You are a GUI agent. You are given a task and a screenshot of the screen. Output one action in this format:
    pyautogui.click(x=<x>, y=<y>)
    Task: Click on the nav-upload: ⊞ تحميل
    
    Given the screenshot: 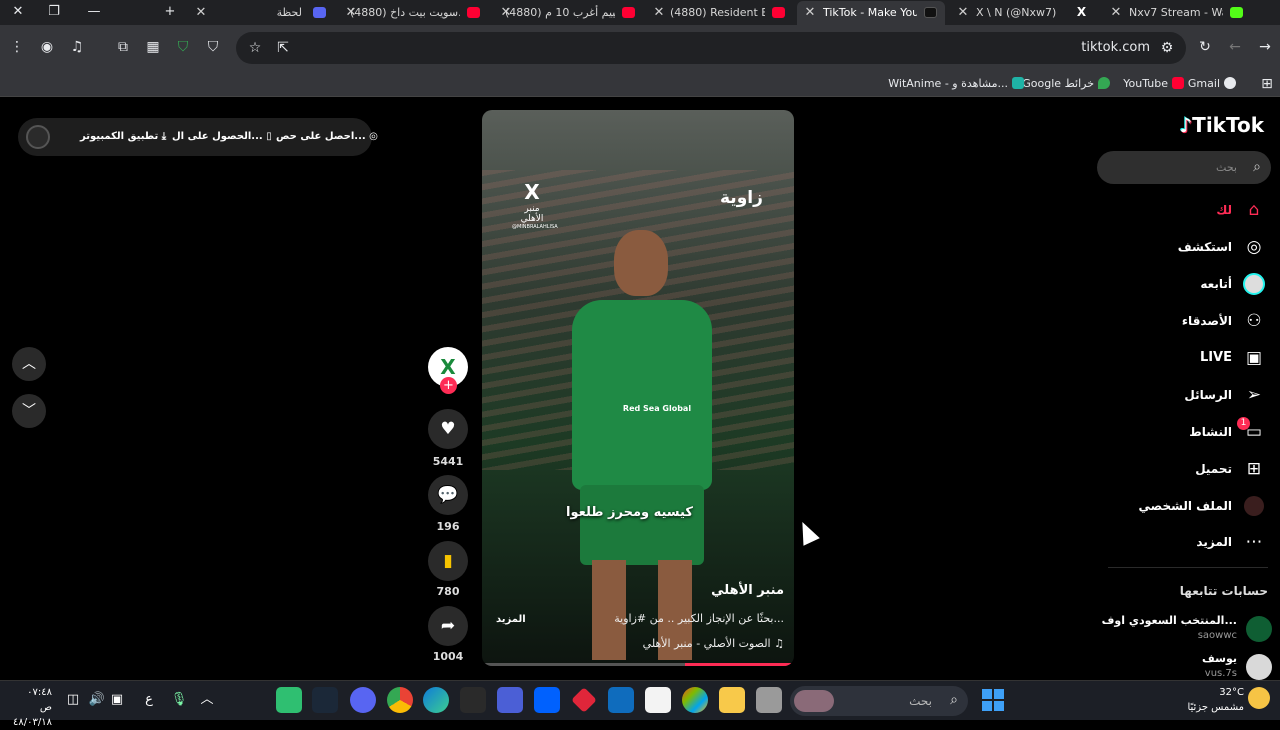 What is the action you would take?
    pyautogui.click(x=1188, y=469)
    